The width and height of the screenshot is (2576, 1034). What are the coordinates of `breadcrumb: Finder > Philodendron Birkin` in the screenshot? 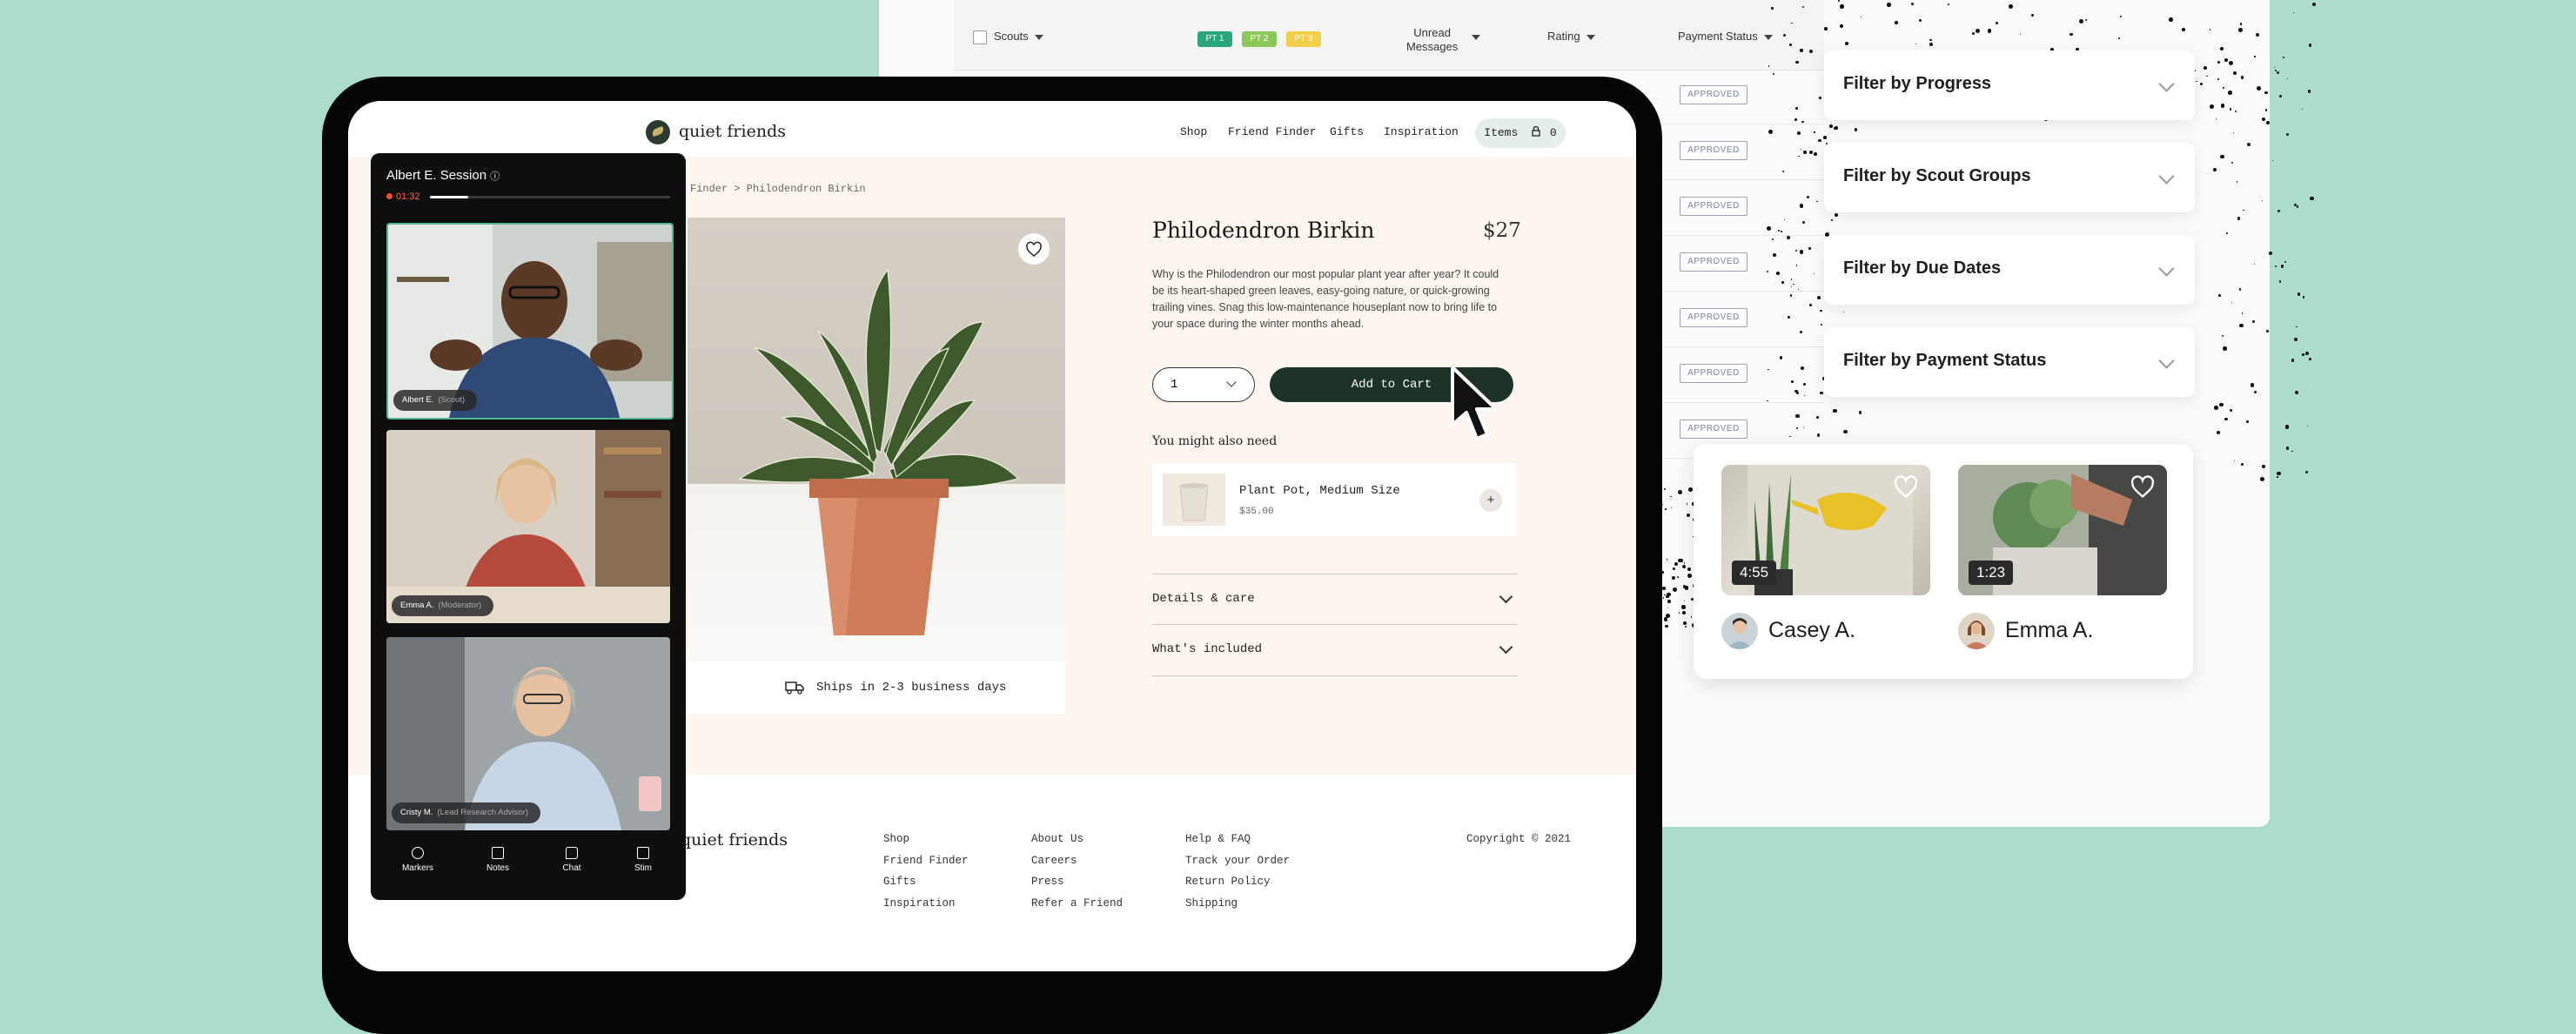 It's located at (778, 189).